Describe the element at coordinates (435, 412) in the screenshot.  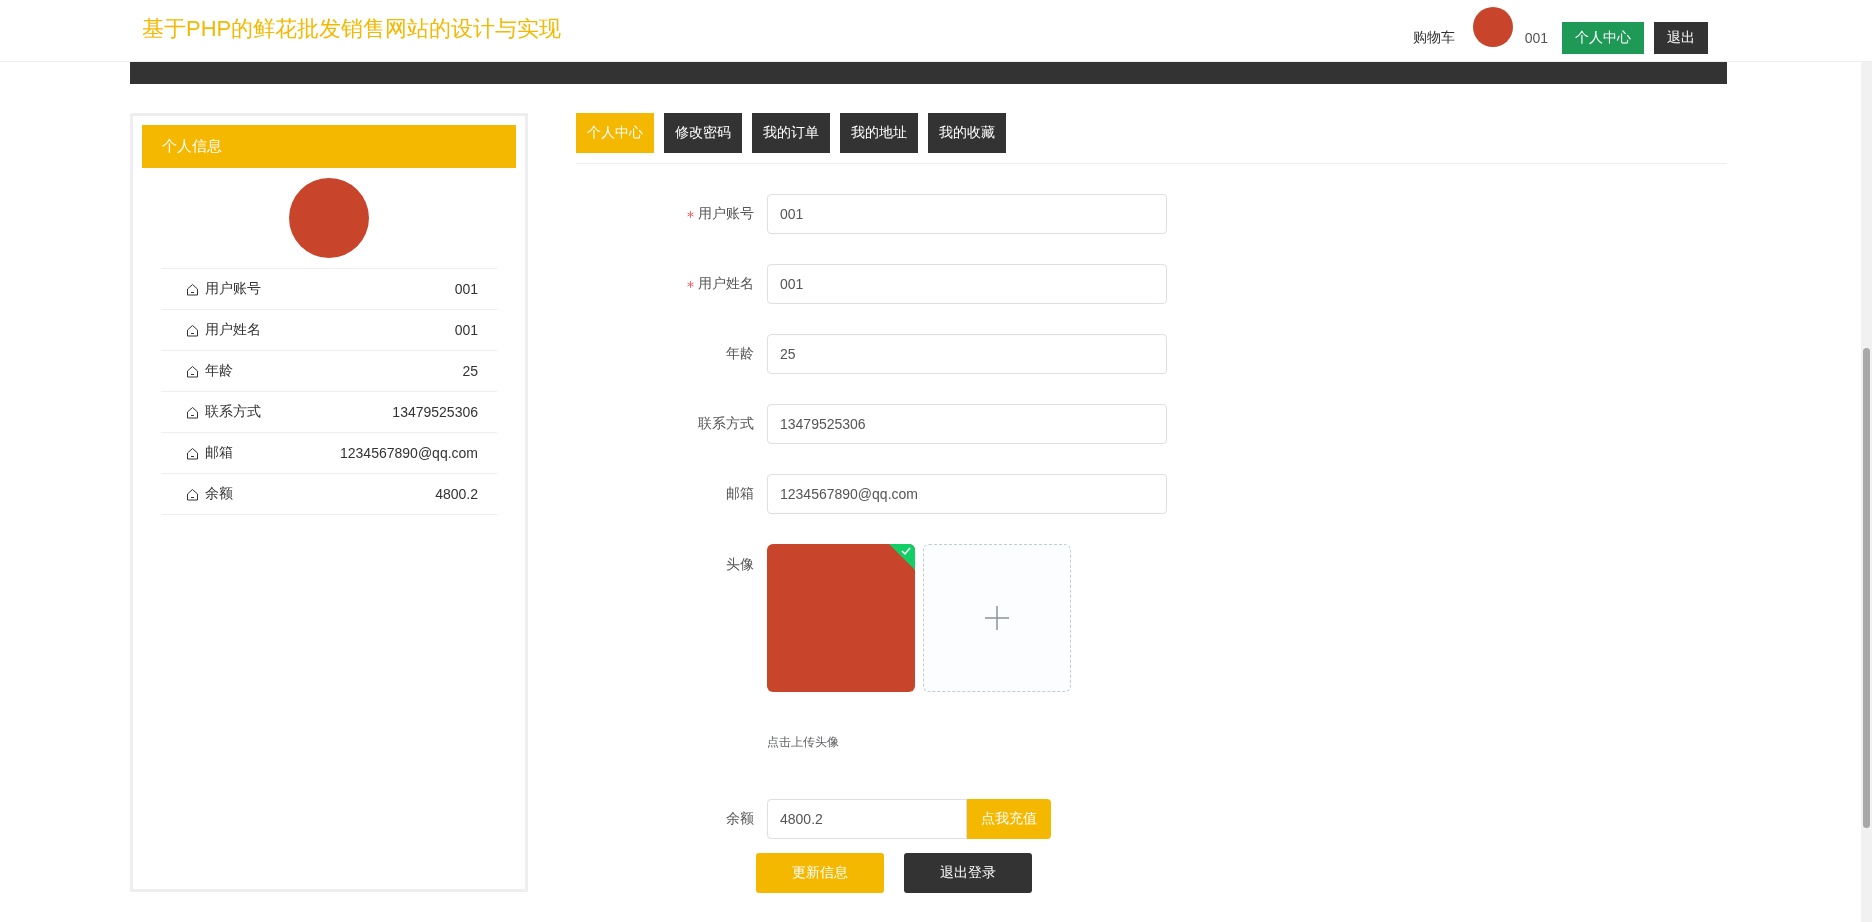
I see `info-value: 13479525306` at that location.